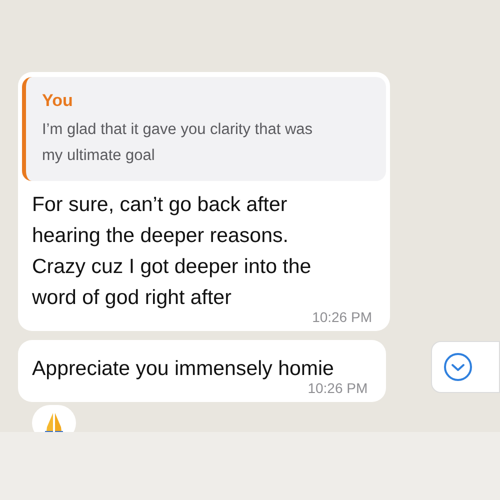 The height and width of the screenshot is (500, 500). I want to click on message-text: Appreciate you immensely homie, so click(183, 369).